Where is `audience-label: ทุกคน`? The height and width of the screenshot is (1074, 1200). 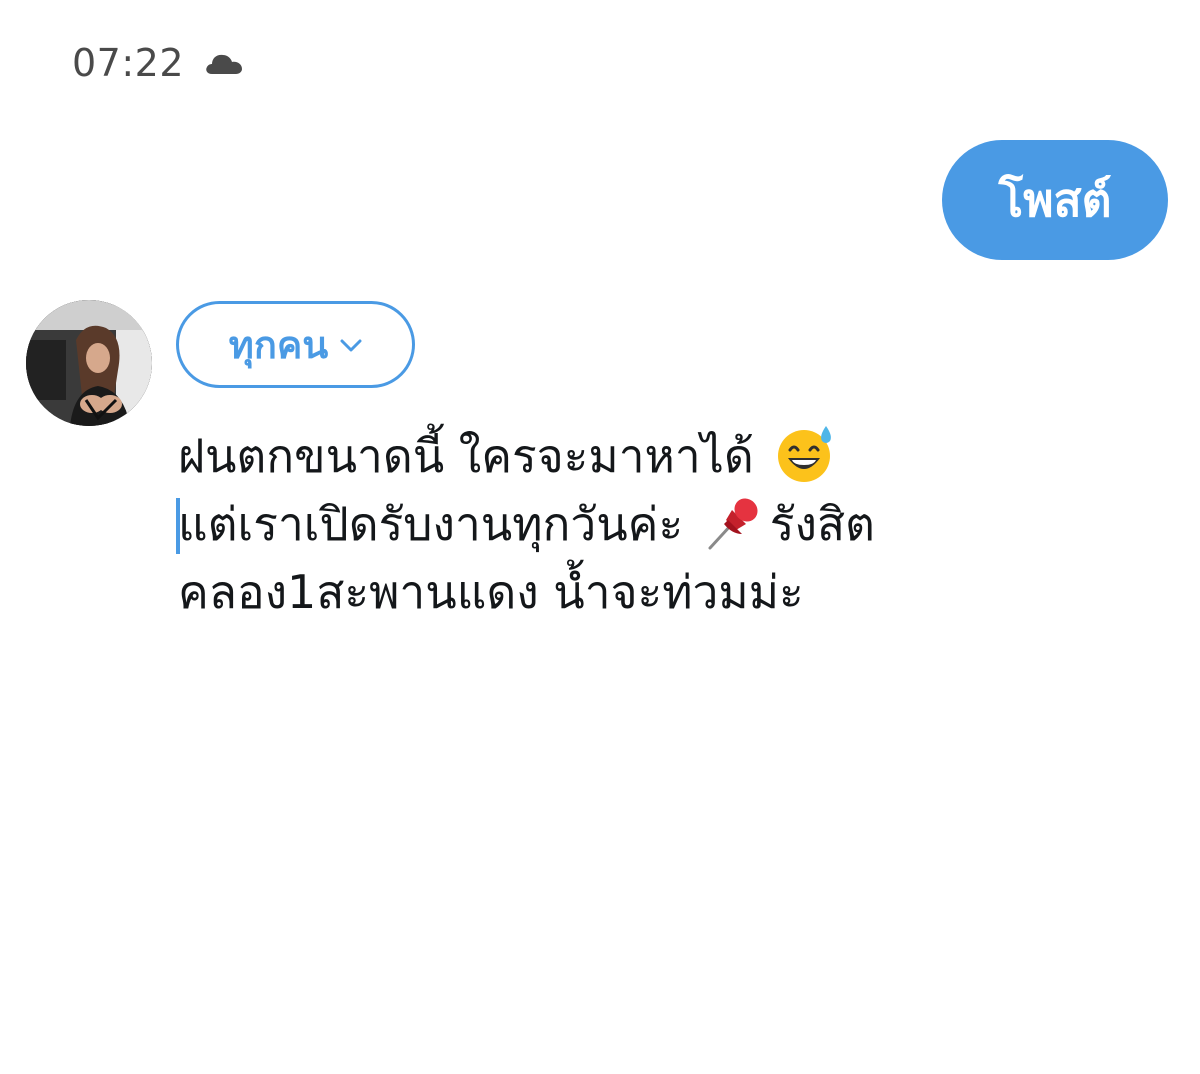
audience-label: ทุกคน is located at coordinates (278, 345).